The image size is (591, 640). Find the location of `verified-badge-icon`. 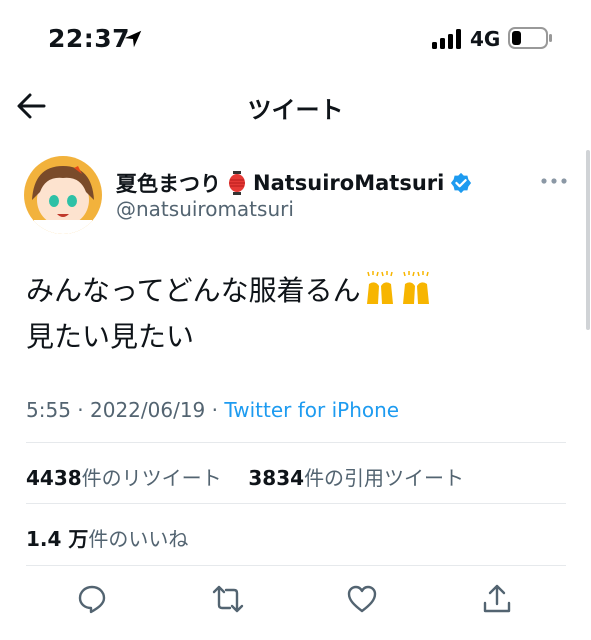

verified-badge-icon is located at coordinates (461, 183).